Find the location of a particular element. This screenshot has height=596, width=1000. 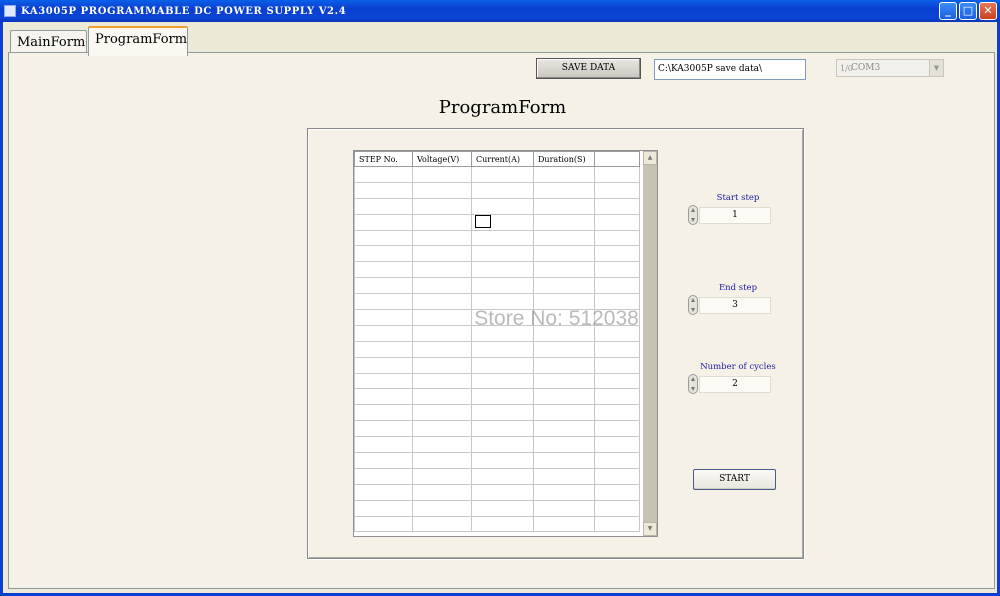

scroll-down-icon: ▼ is located at coordinates (650, 529).